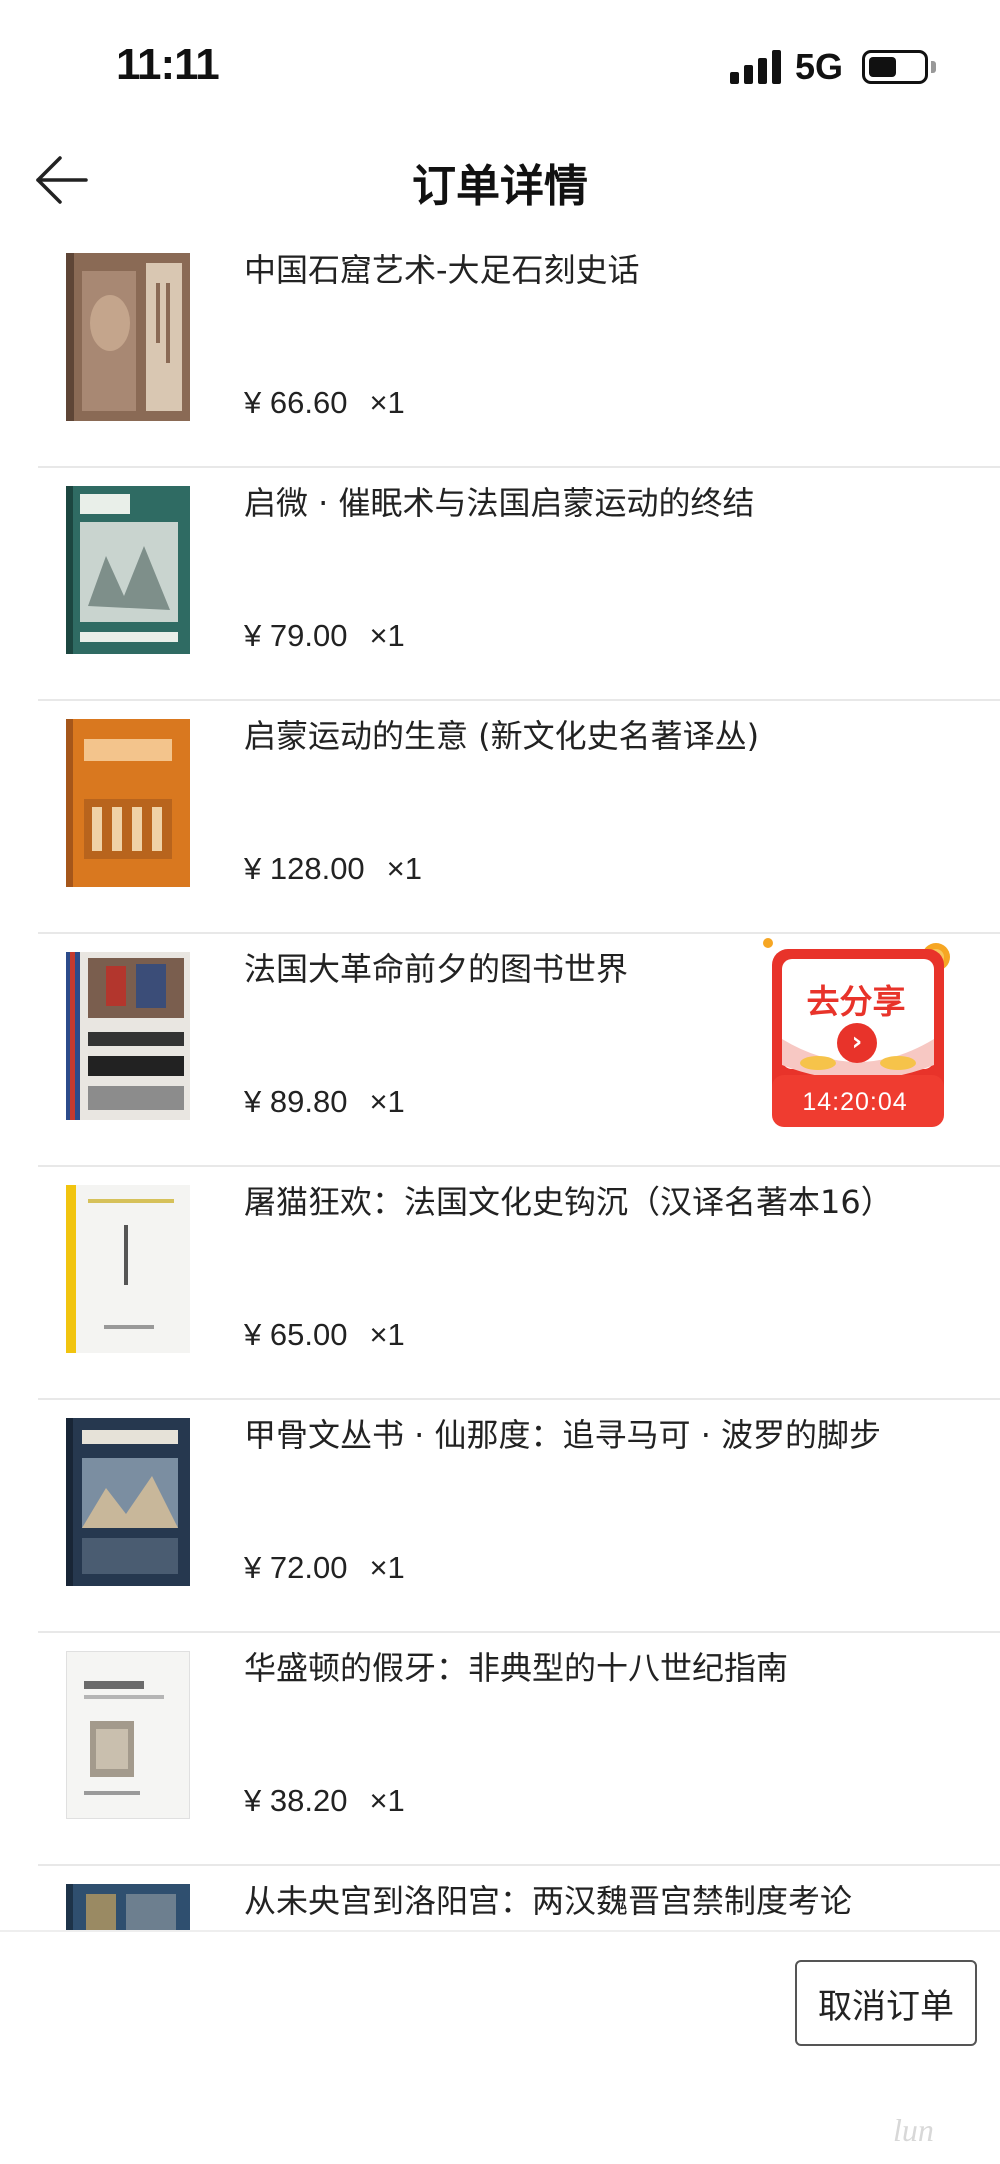 This screenshot has width=1000, height=2164. What do you see at coordinates (502, 736) in the screenshot?
I see `item-title: 启蒙运动的生意 (新文化史名著译丛)` at bounding box center [502, 736].